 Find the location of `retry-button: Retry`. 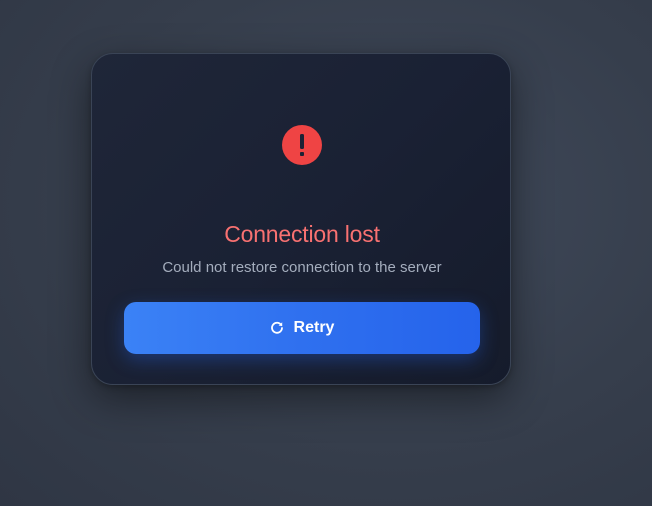

retry-button: Retry is located at coordinates (302, 328).